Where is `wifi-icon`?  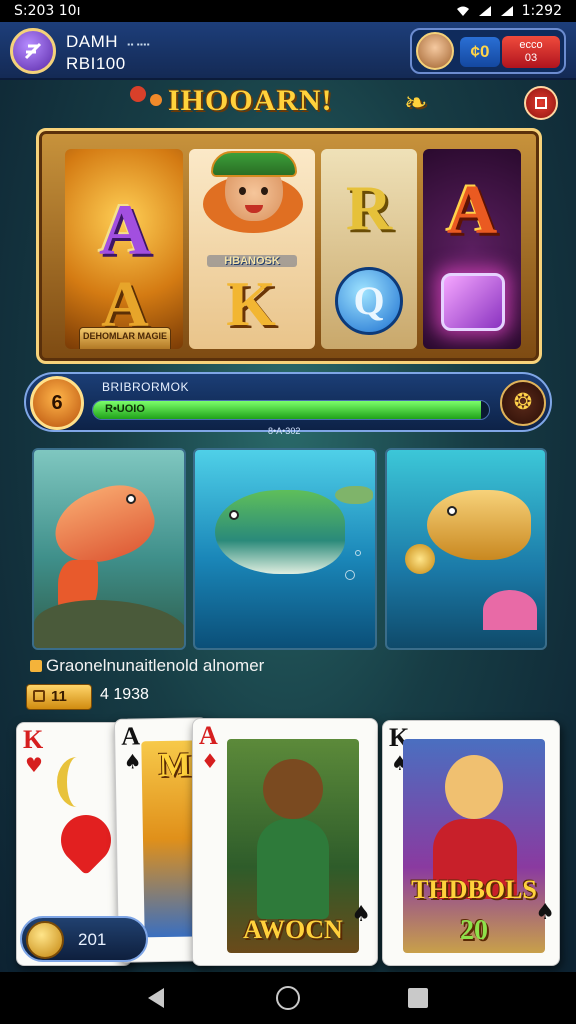 wifi-icon is located at coordinates (462, 11).